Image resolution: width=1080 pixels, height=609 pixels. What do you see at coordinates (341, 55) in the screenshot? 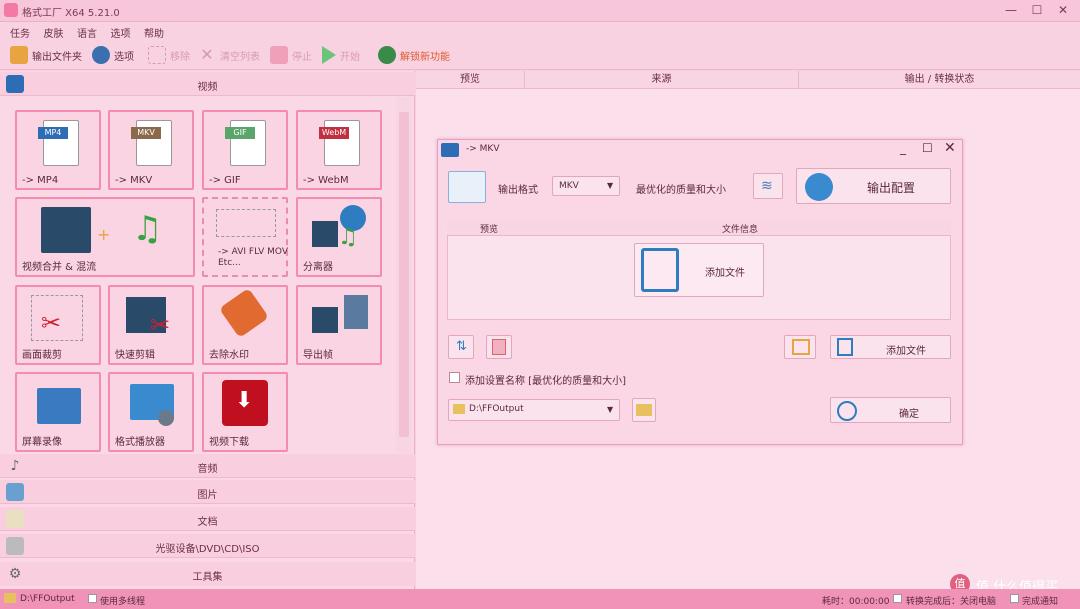
I see `start-button: 开始` at bounding box center [341, 55].